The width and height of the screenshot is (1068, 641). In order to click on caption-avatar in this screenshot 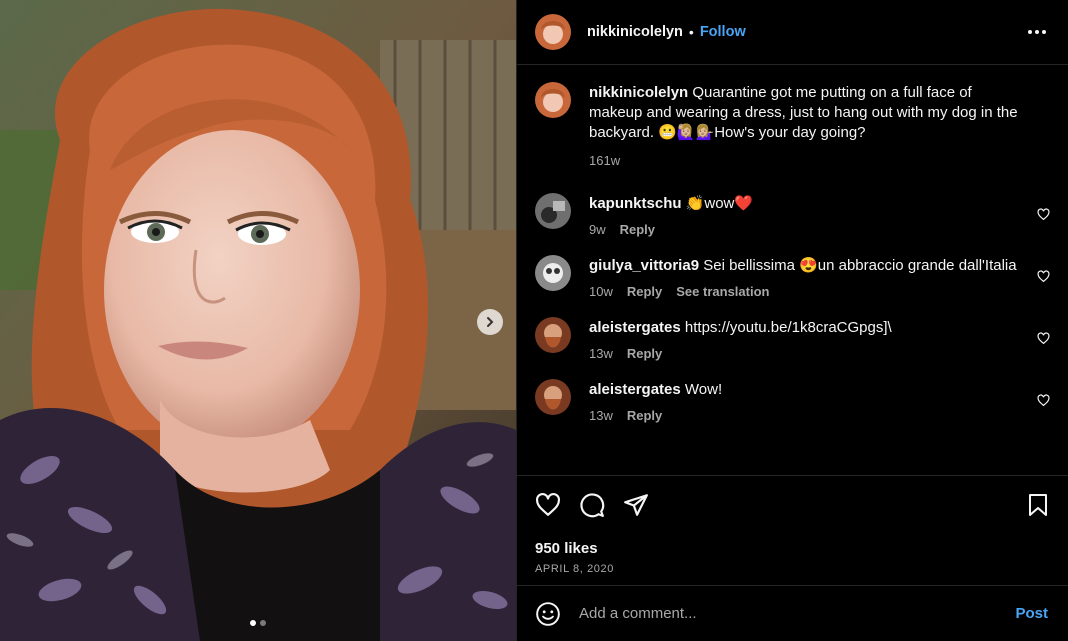, I will do `click(553, 100)`.